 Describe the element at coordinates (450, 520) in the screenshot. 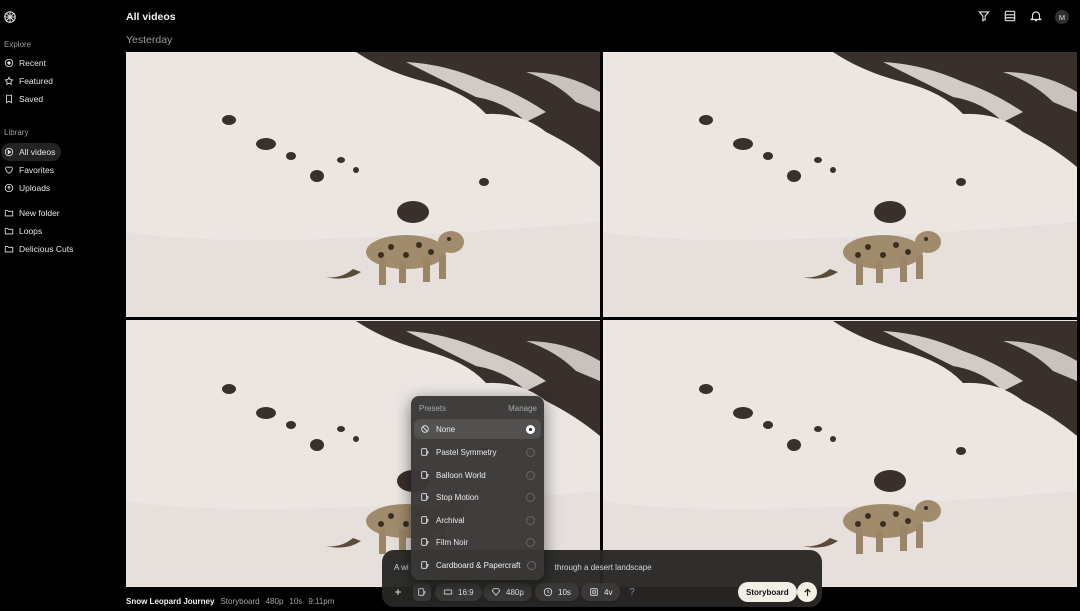

I see `preset-label: Archival` at that location.